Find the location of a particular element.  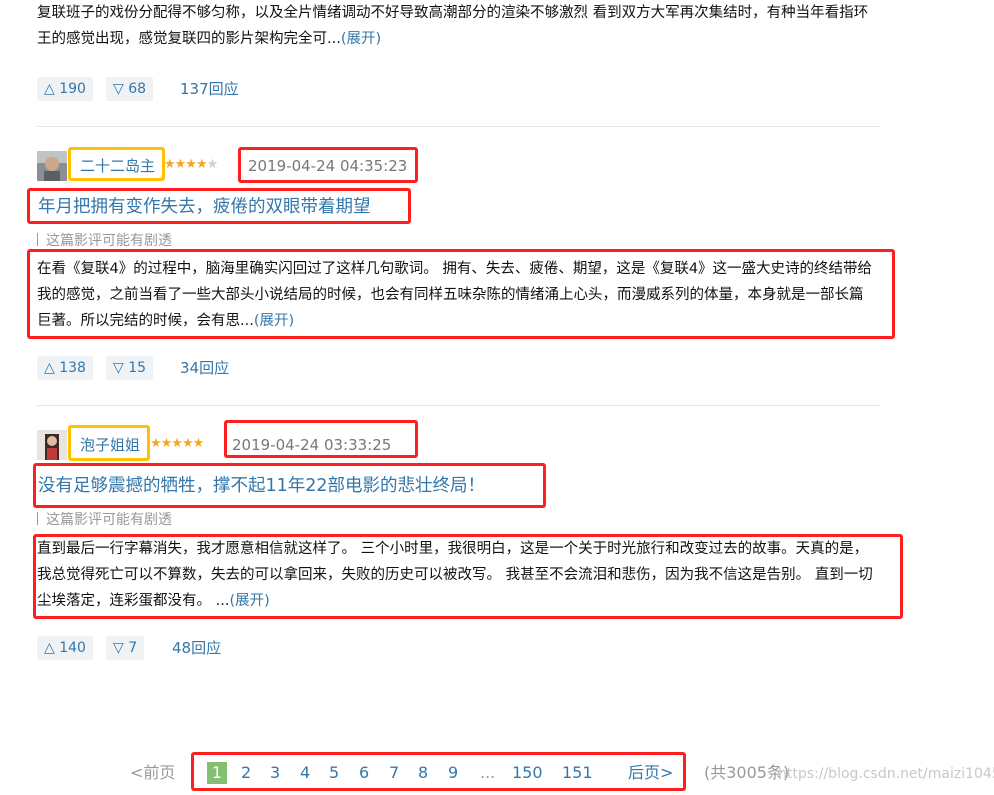

review-2-expand-link: (展开) is located at coordinates (274, 321).